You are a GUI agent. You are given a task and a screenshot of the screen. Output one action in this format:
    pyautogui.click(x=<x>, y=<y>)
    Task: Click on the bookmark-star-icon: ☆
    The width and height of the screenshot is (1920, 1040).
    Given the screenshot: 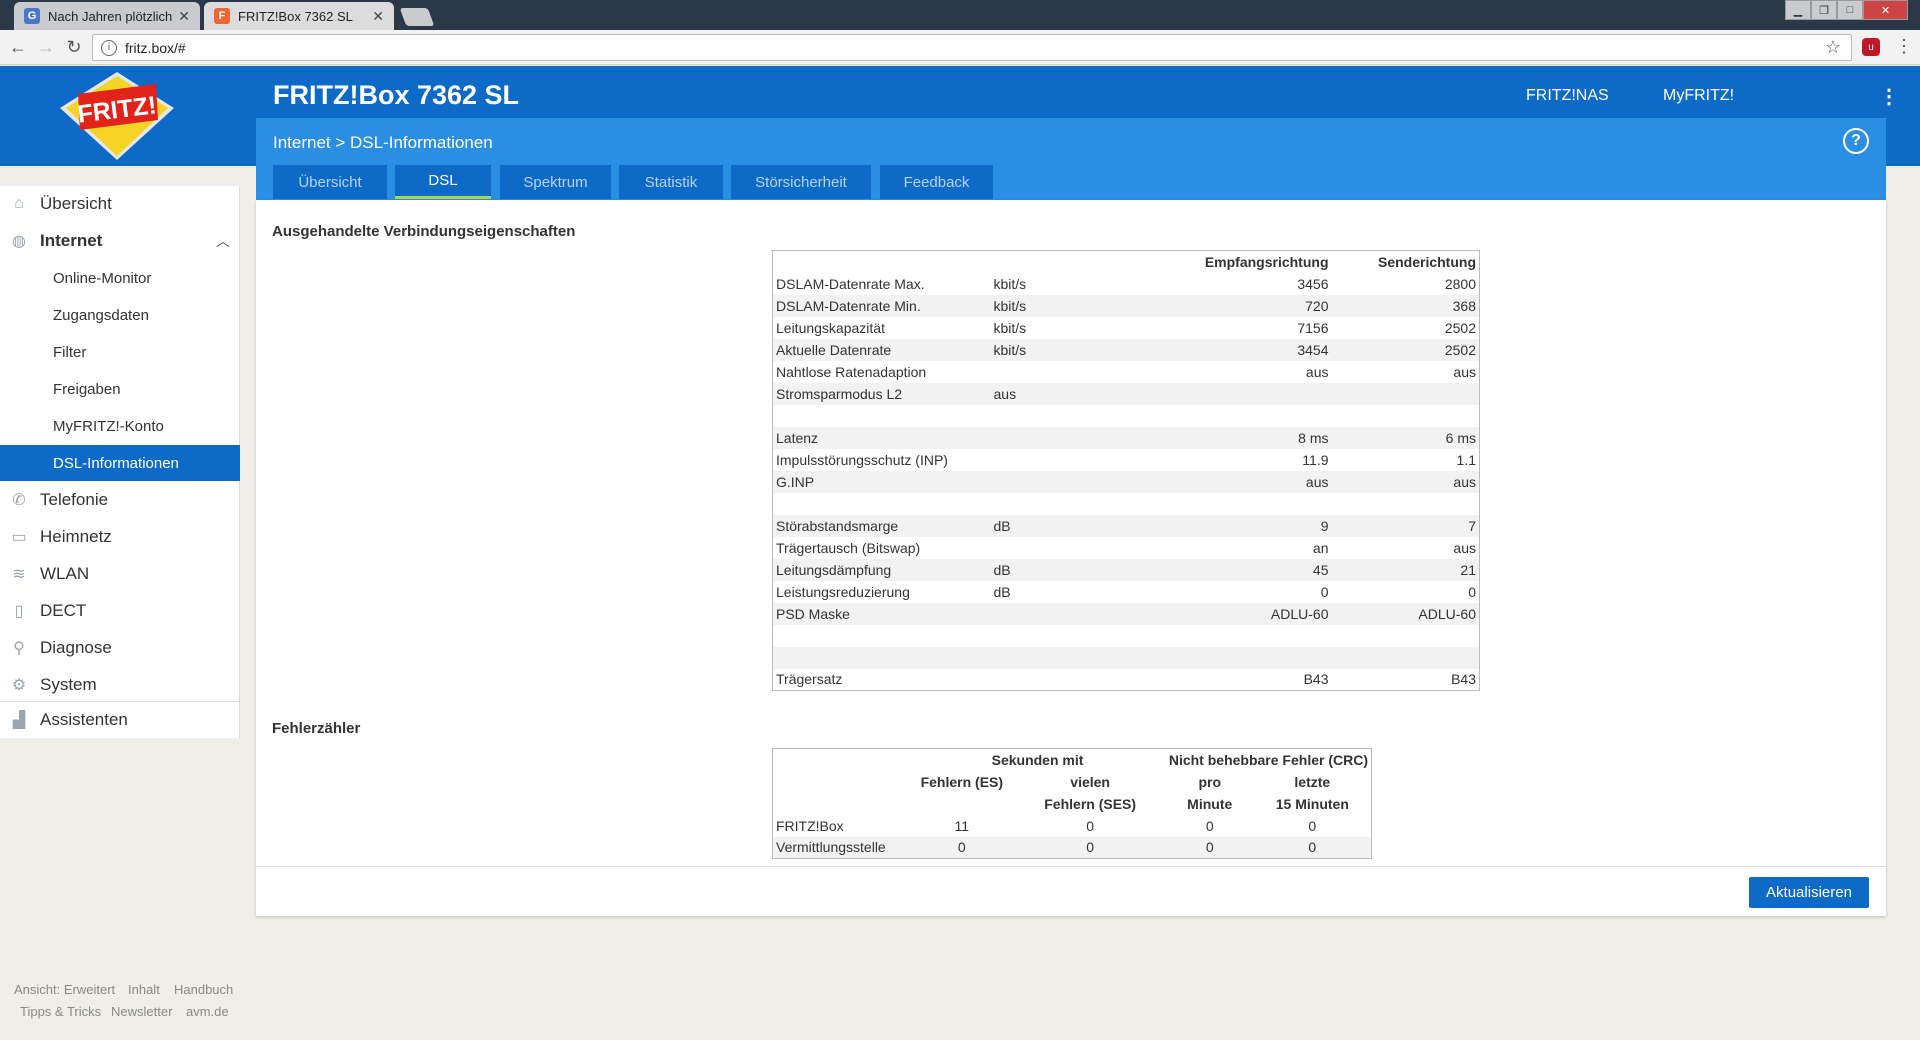 What is the action you would take?
    pyautogui.click(x=1833, y=47)
    